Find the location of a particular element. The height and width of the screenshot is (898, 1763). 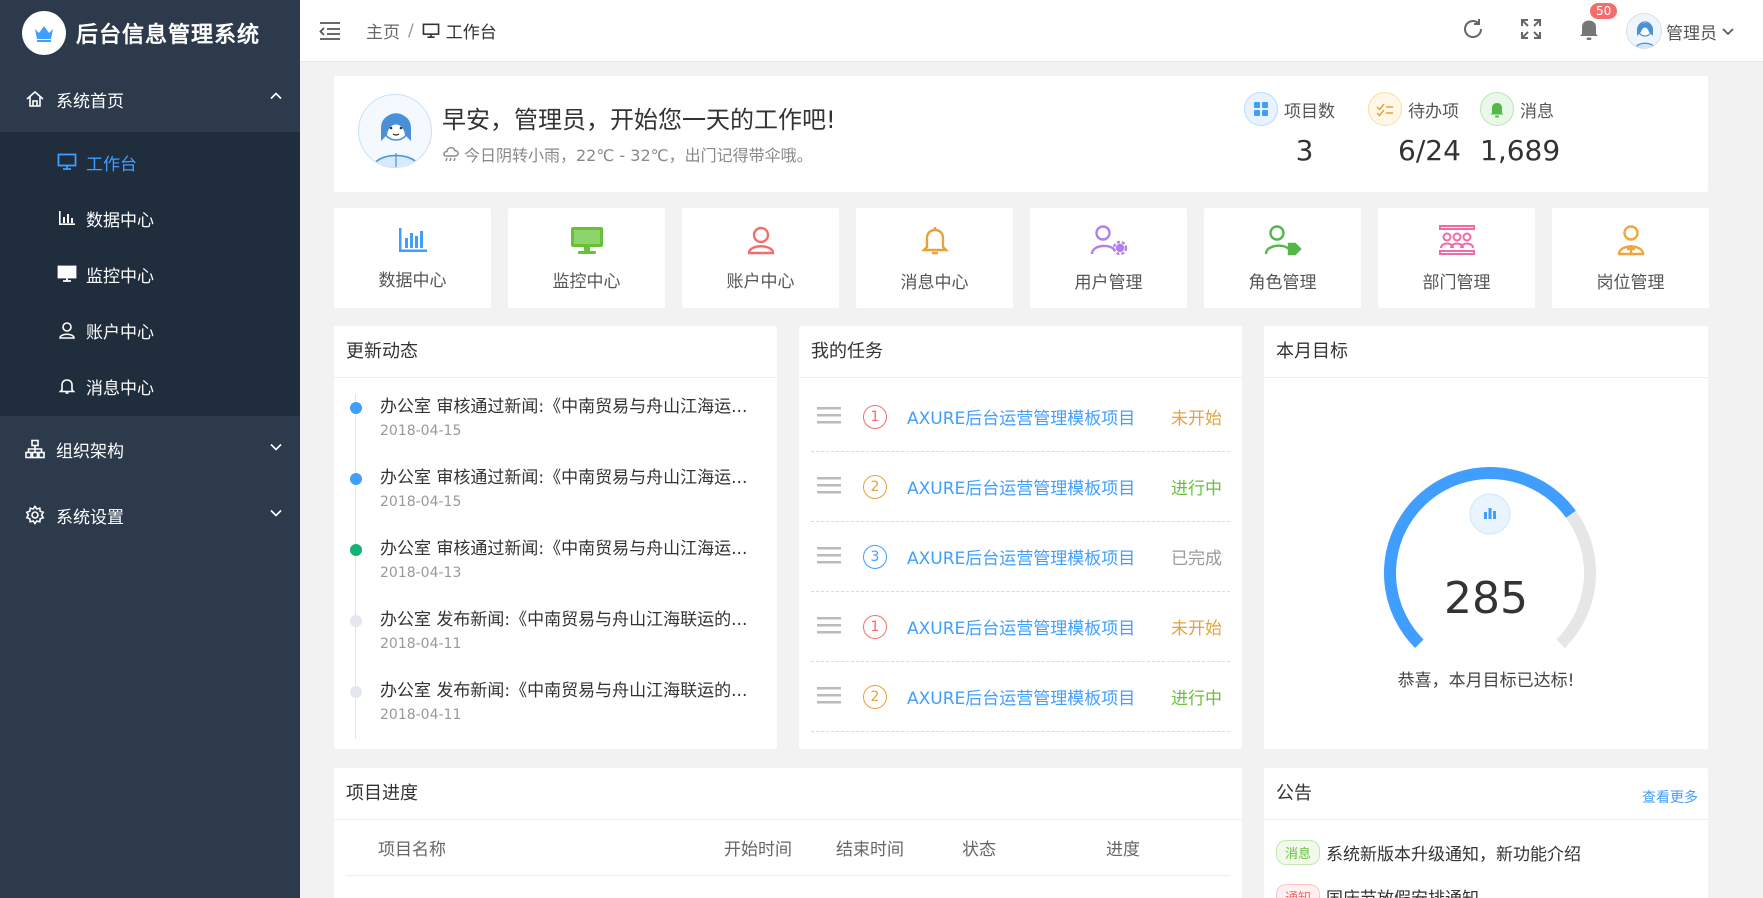

grid-icon is located at coordinates (1261, 109).